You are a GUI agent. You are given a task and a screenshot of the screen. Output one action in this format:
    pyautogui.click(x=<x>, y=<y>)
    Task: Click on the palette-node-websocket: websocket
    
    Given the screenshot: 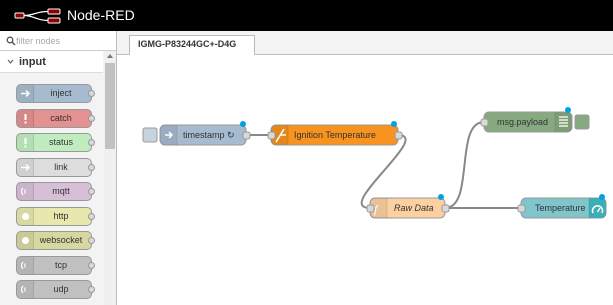 What is the action you would take?
    pyautogui.click(x=55, y=240)
    